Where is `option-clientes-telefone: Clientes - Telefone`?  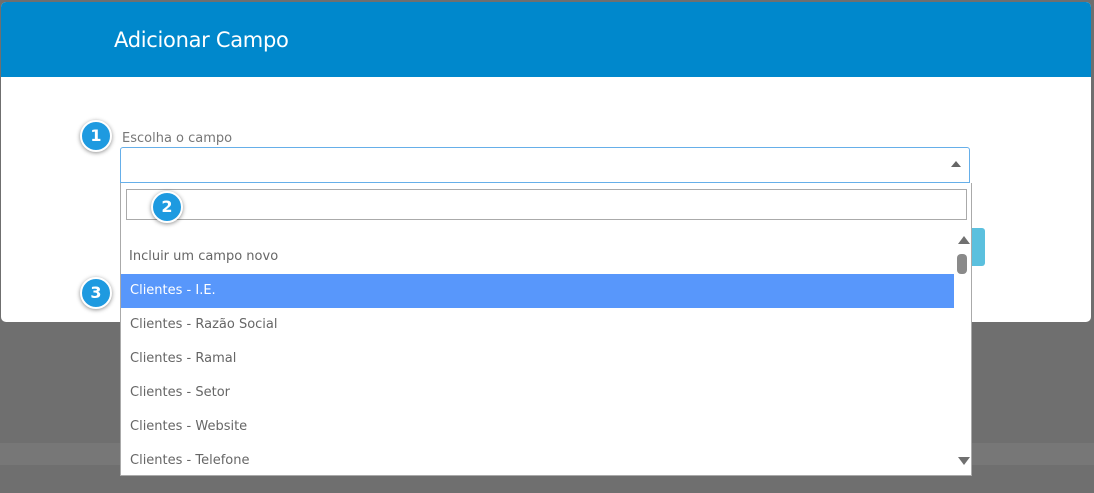
option-clientes-telefone: Clientes - Telefone is located at coordinates (537, 459).